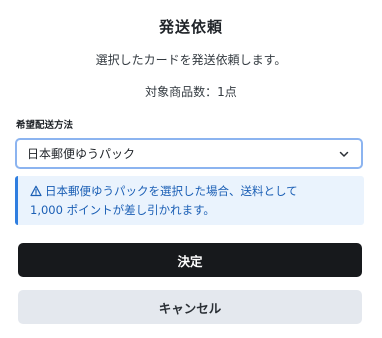 The height and width of the screenshot is (338, 382). Describe the element at coordinates (122, 210) in the screenshot. I see `notice-line-2: 1,000 ポイントが差し引かれます。` at that location.